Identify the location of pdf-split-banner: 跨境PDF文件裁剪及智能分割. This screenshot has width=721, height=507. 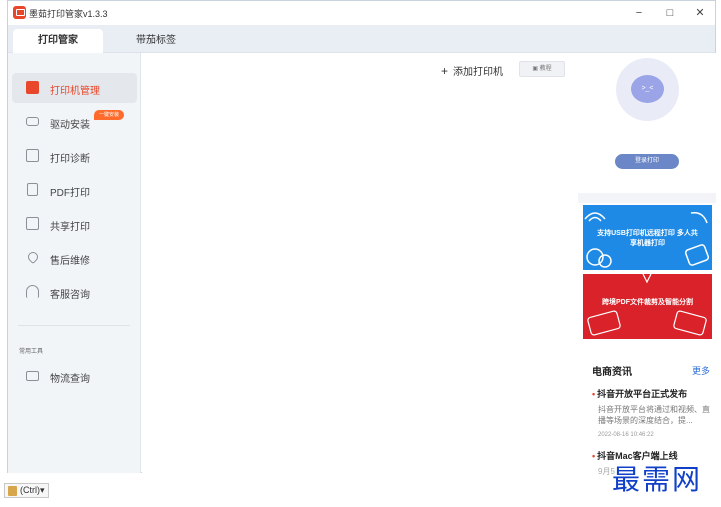
(647, 306).